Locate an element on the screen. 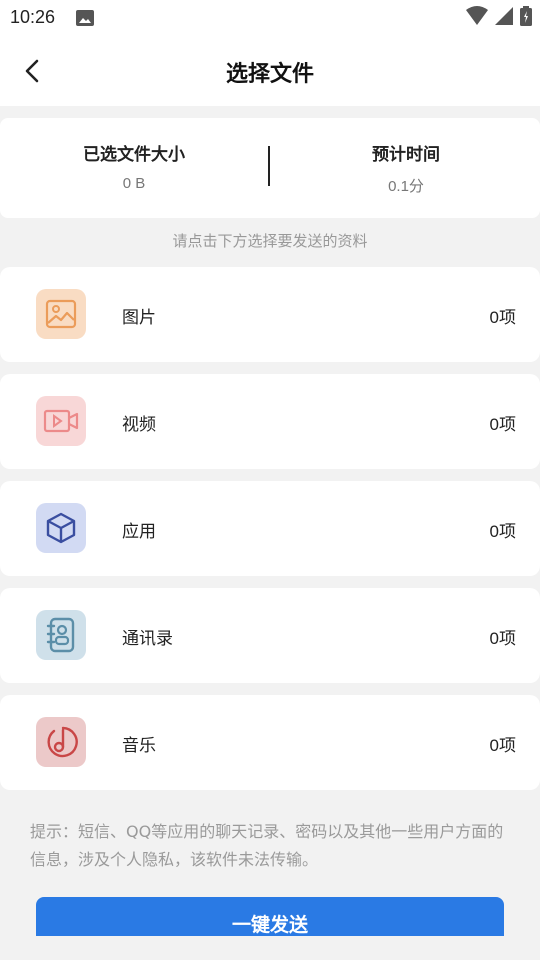 This screenshot has width=540, height=960. app-cube-icon is located at coordinates (61, 528).